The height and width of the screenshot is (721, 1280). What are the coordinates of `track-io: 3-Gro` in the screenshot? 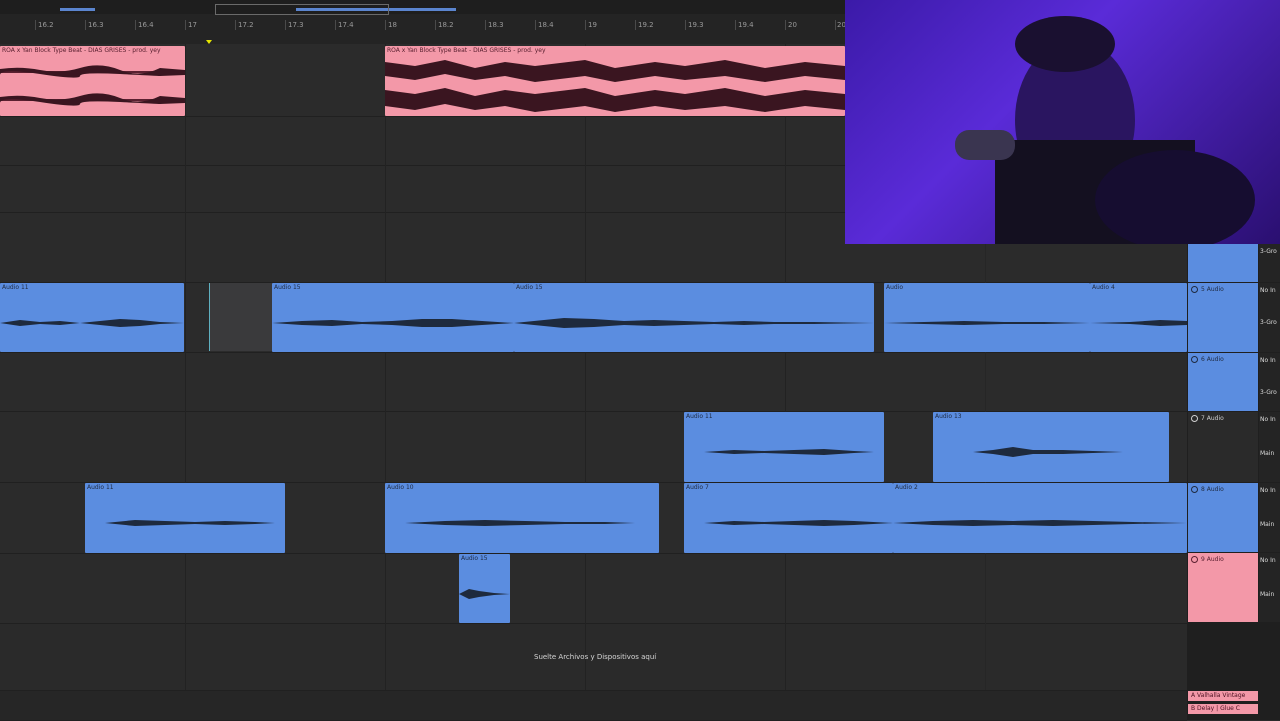 It's located at (1269, 263).